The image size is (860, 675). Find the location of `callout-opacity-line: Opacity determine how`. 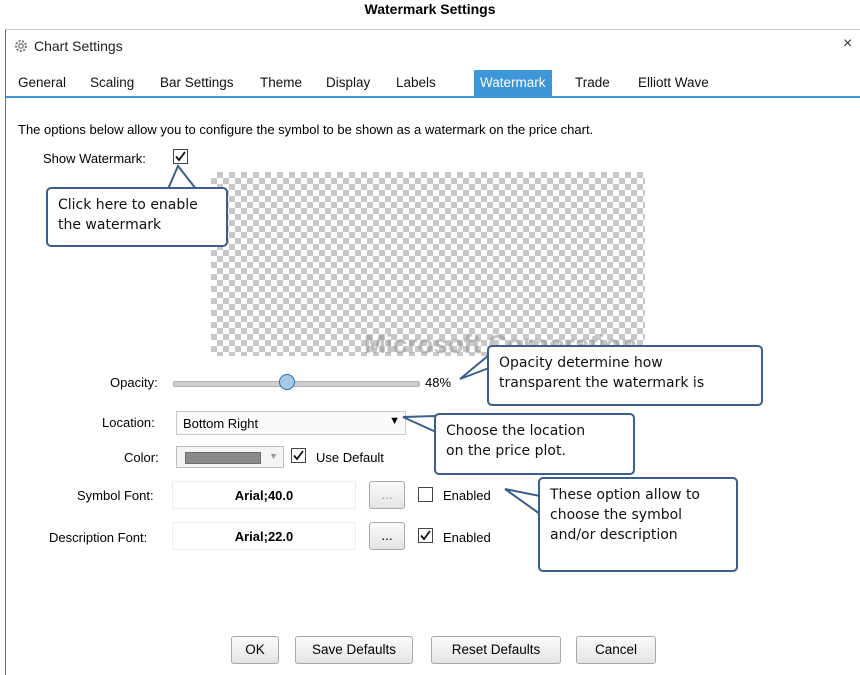

callout-opacity-line: Opacity determine how is located at coordinates (581, 363).